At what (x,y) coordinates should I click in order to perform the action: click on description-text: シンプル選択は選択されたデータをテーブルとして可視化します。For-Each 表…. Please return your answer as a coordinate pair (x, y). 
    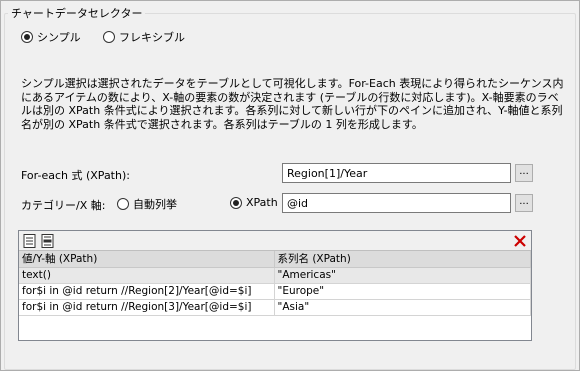
    Looking at the image, I should click on (292, 104).